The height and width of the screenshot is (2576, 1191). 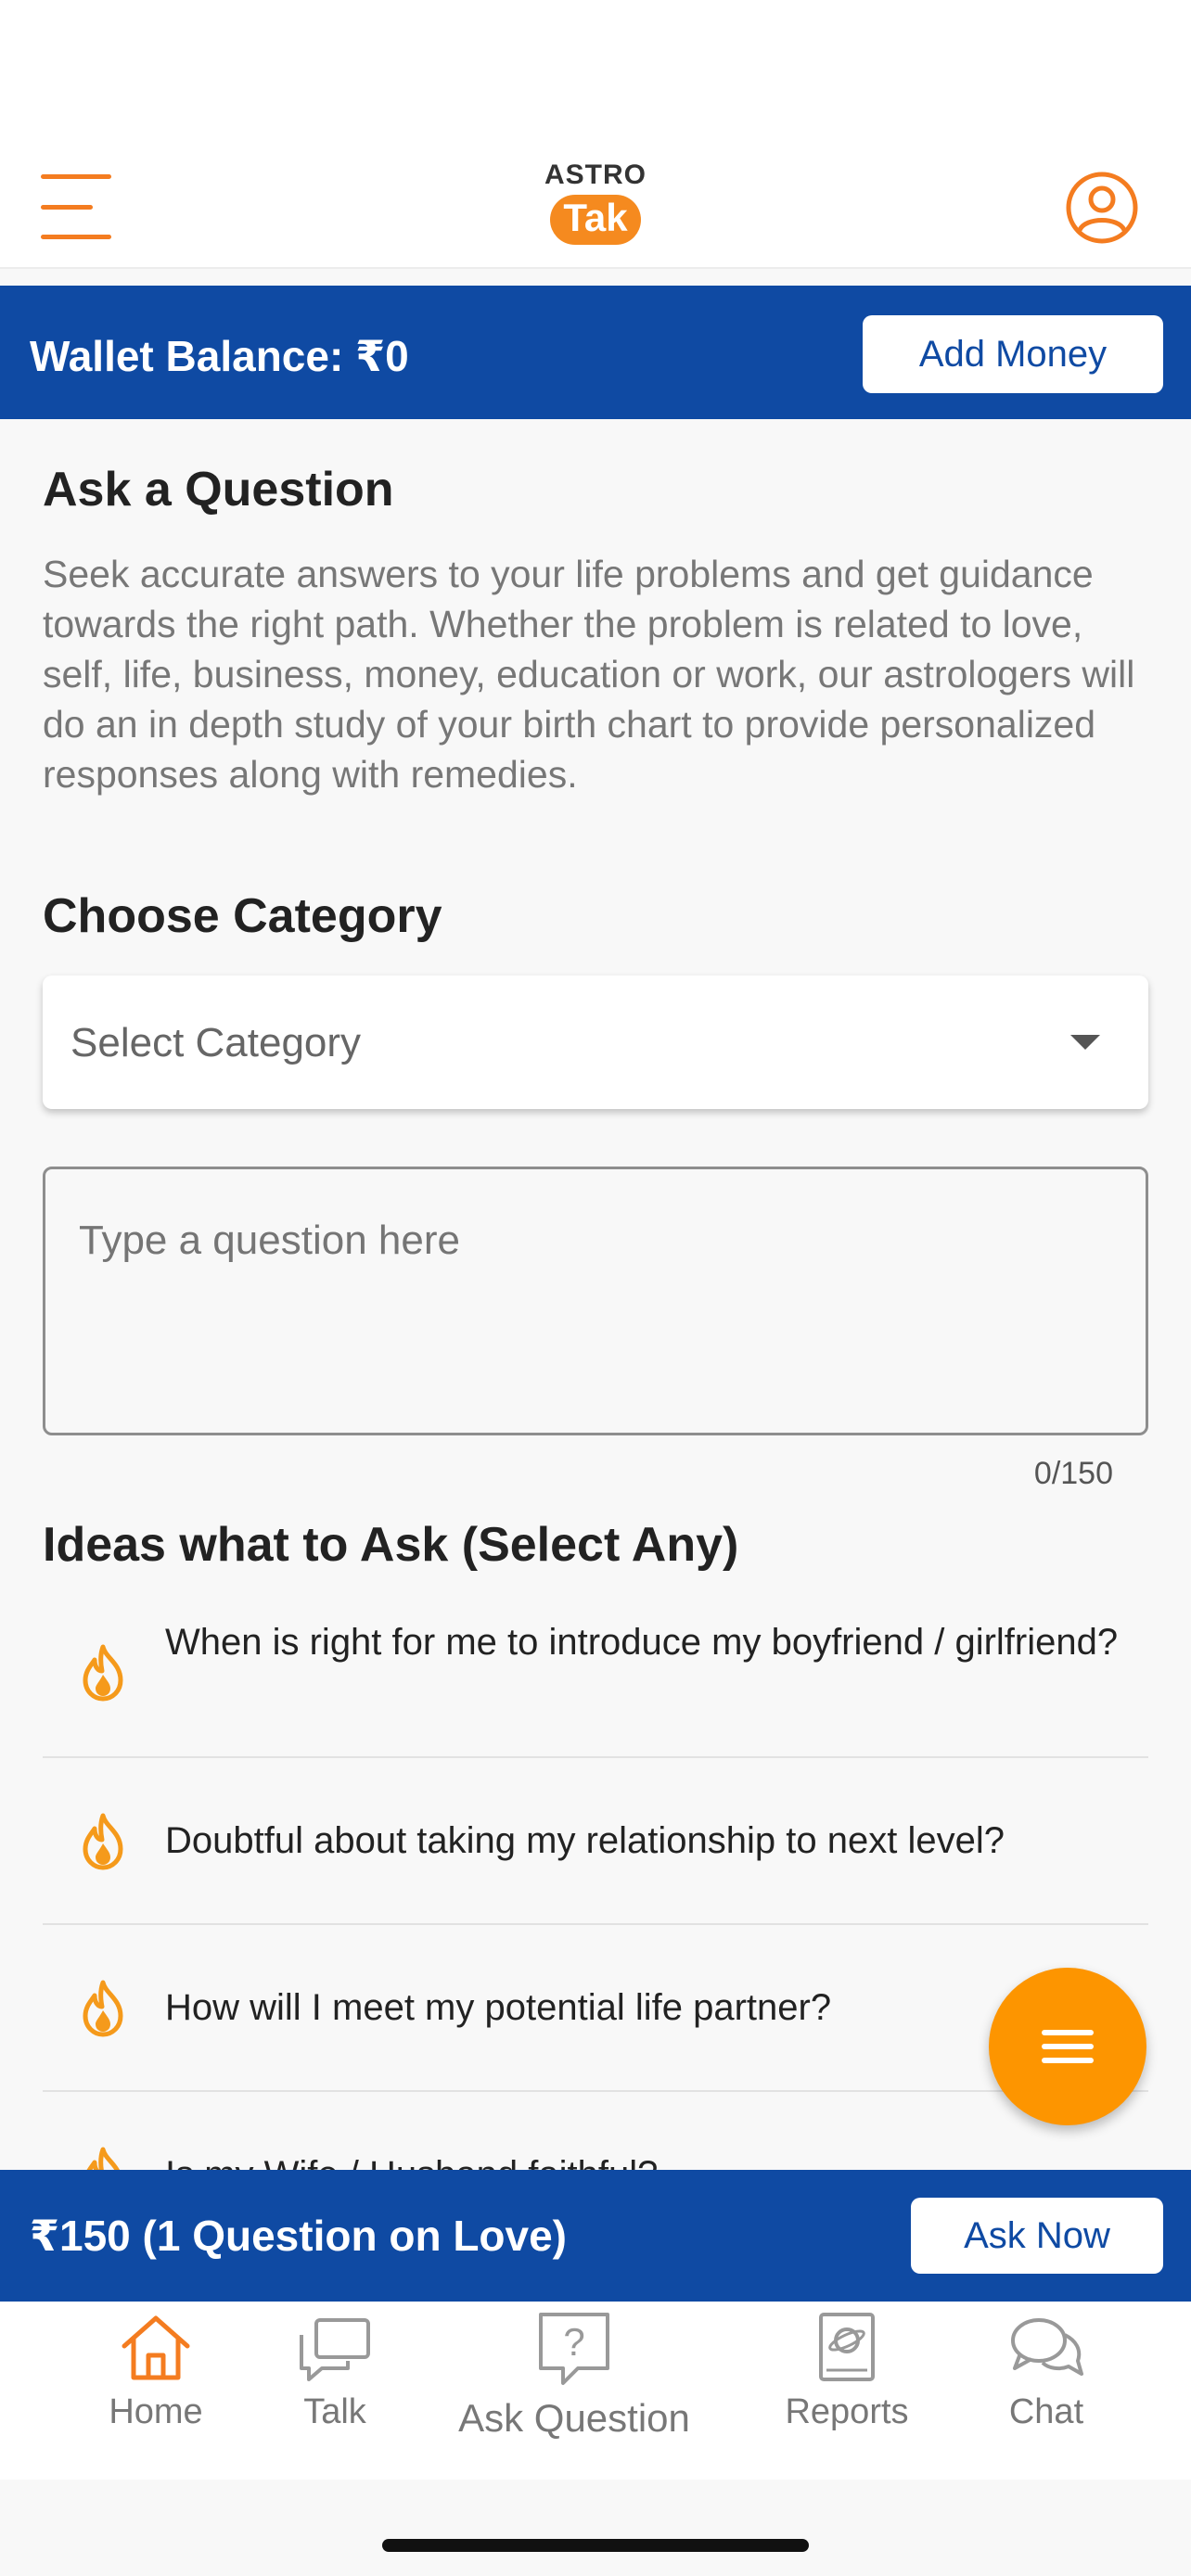 What do you see at coordinates (595, 2236) in the screenshot?
I see `ask-price-bar: ₹150 (1 Question on Love) Ask Now` at bounding box center [595, 2236].